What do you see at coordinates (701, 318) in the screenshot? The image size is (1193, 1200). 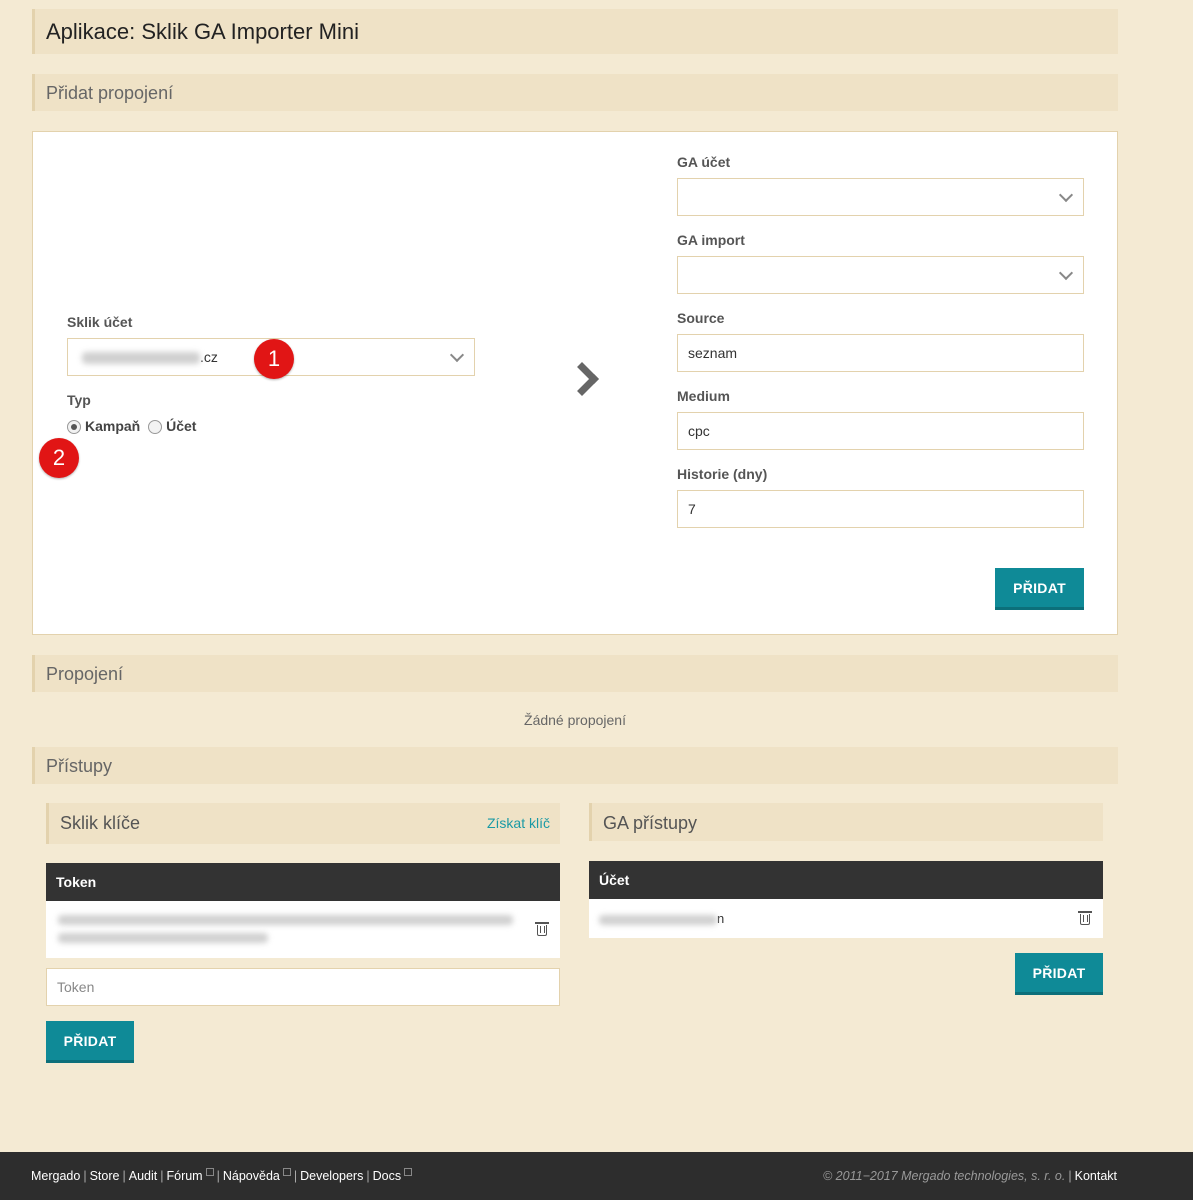 I see `source-label: Source` at bounding box center [701, 318].